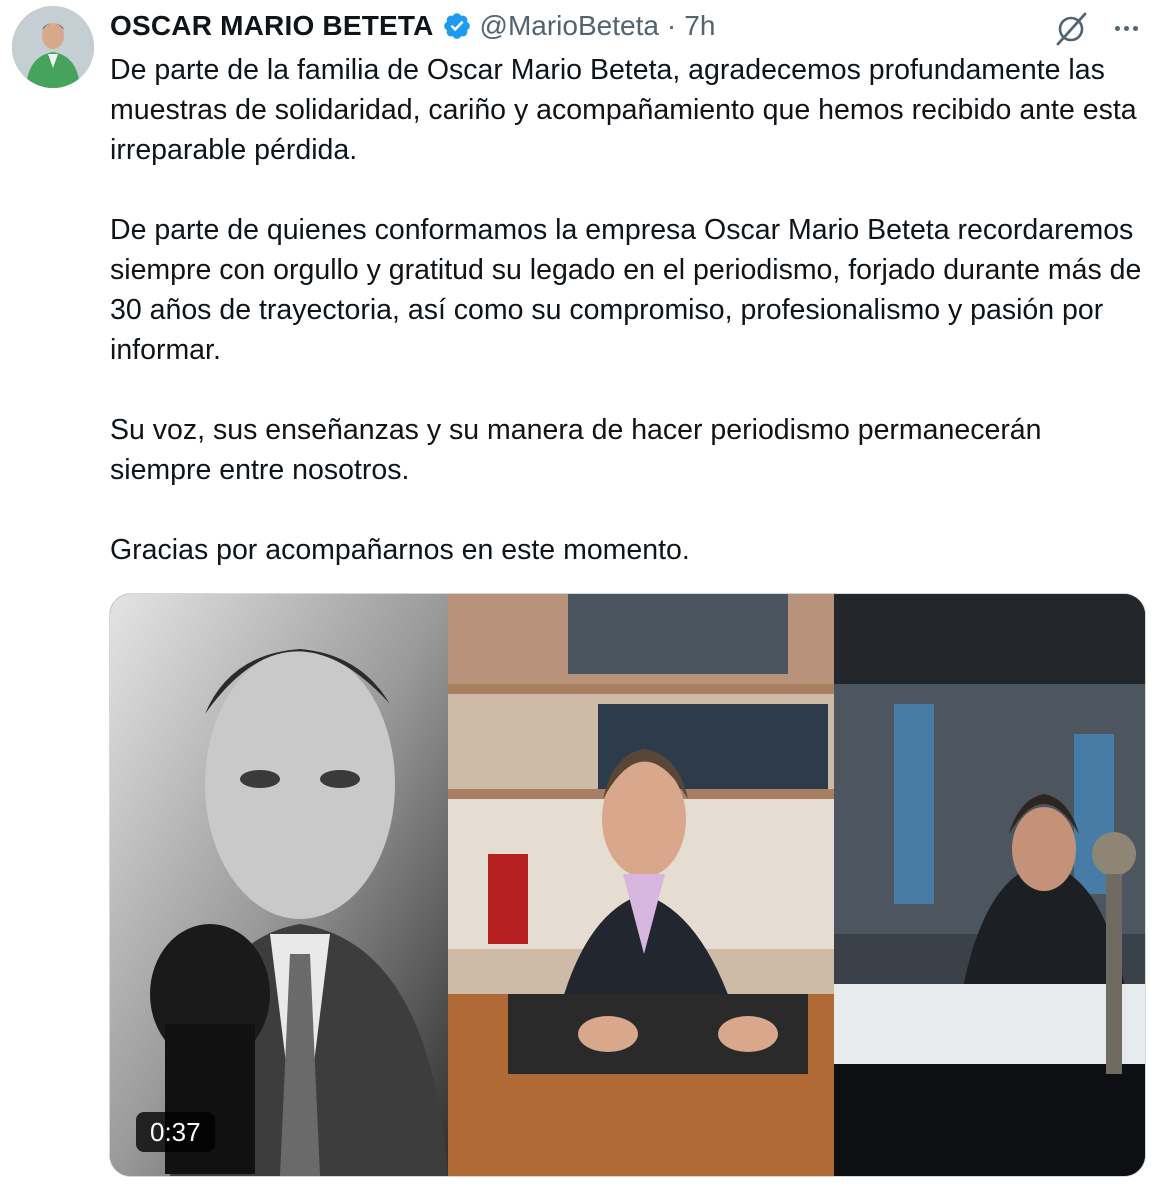  What do you see at coordinates (279, 885) in the screenshot?
I see `video-frame-black-and-white-portrait` at bounding box center [279, 885].